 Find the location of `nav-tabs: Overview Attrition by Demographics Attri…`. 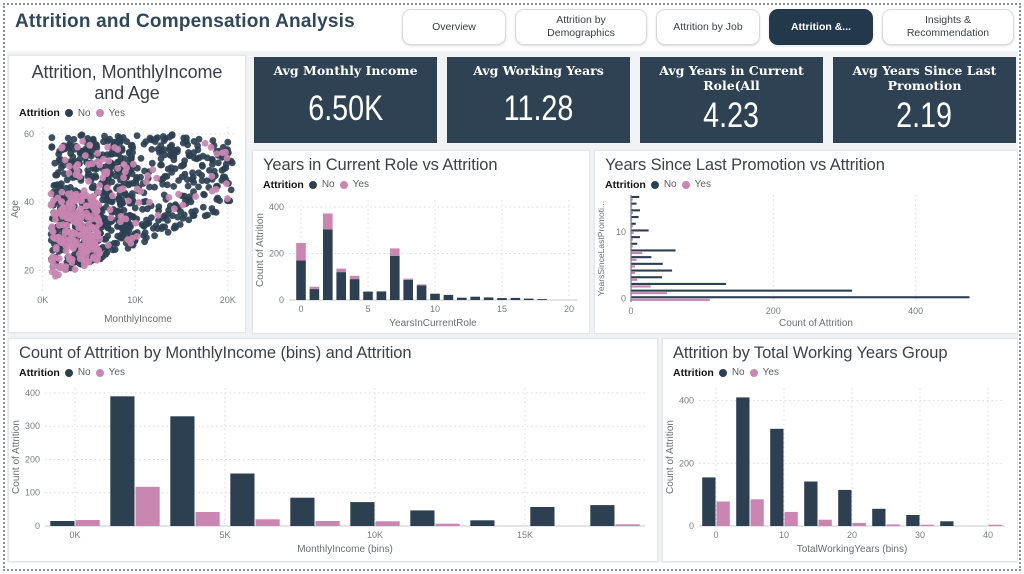

nav-tabs: Overview Attrition by Demographics Attri… is located at coordinates (708, 27).